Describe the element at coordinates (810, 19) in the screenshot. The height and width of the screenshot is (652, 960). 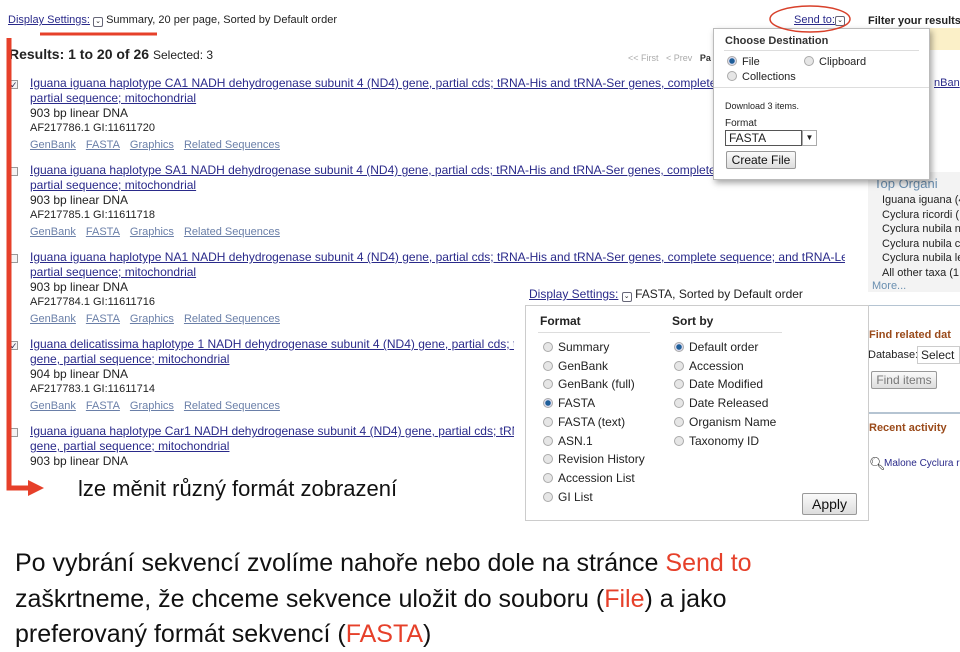
I see `annotation-ellipse` at that location.